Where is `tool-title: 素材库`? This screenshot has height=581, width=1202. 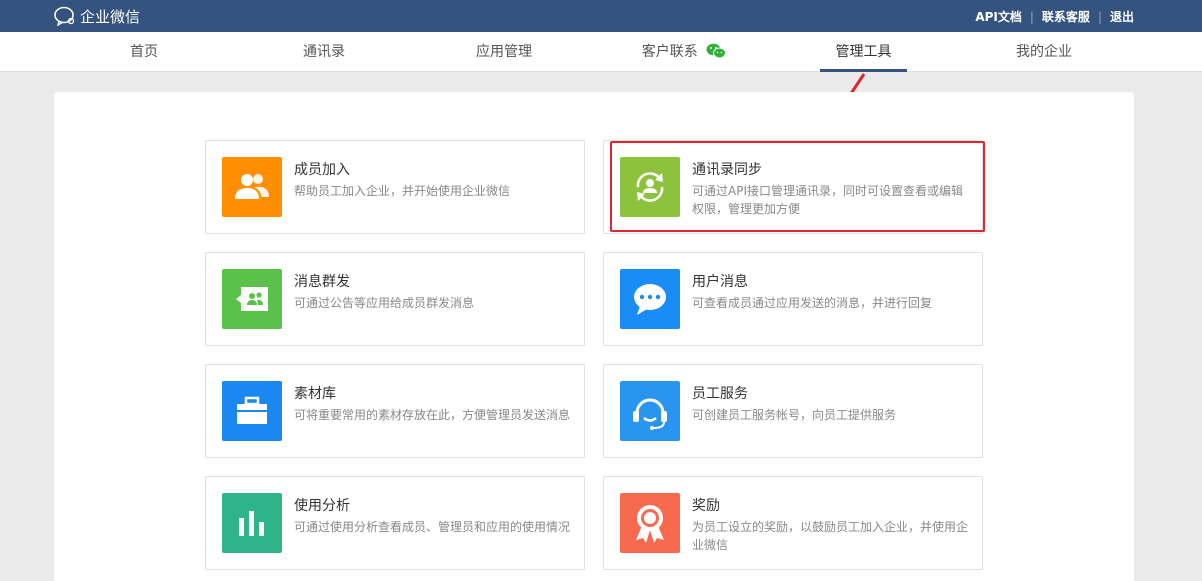 tool-title: 素材库 is located at coordinates (315, 394).